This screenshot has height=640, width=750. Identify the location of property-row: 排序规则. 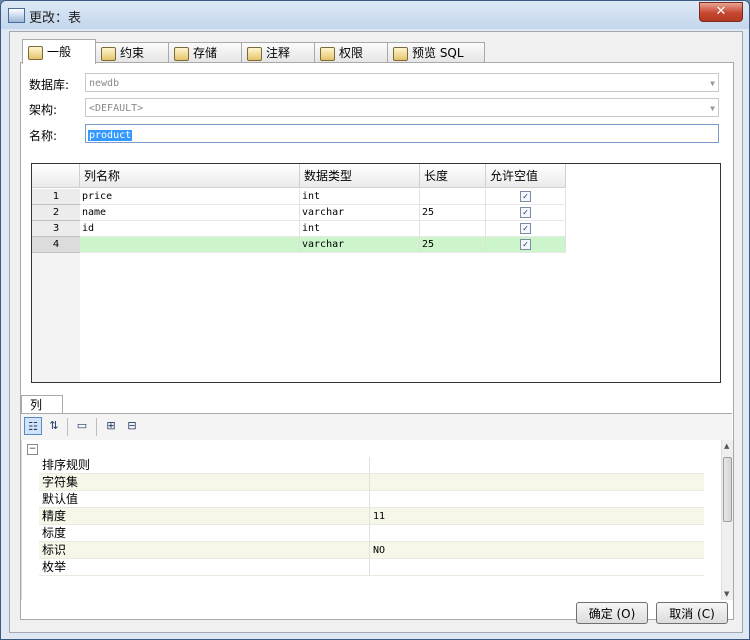
(371, 465).